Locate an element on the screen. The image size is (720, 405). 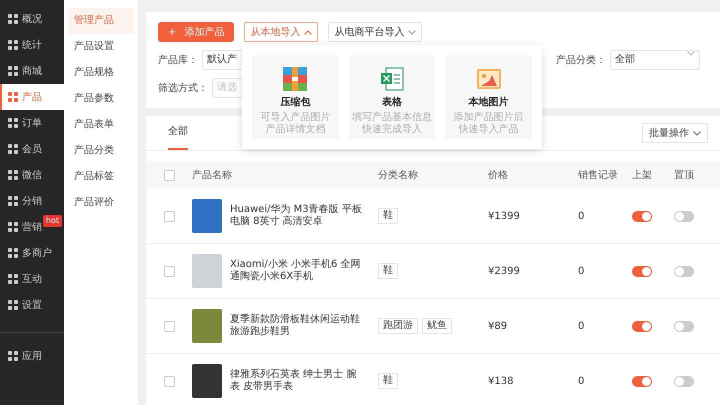
submenu-item: 产品设置 is located at coordinates (101, 47).